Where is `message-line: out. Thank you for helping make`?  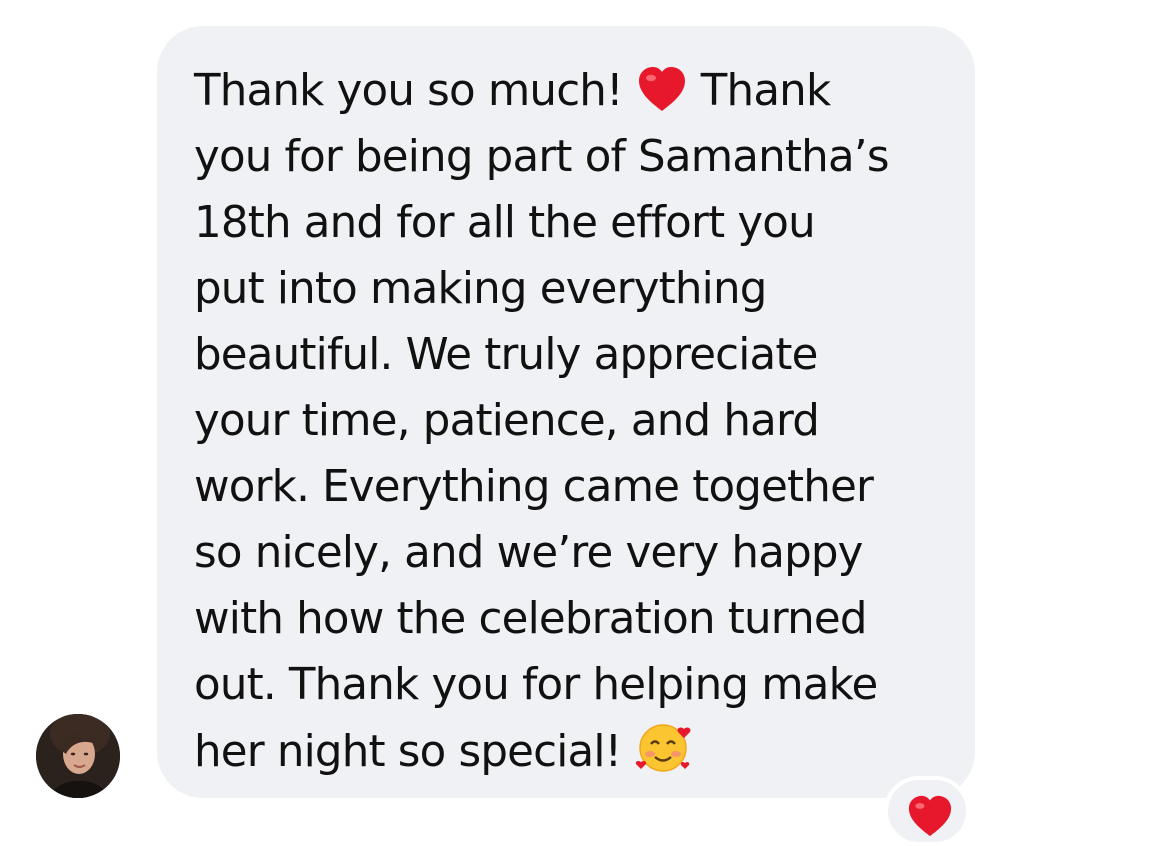 message-line: out. Thank you for helping make is located at coordinates (536, 685).